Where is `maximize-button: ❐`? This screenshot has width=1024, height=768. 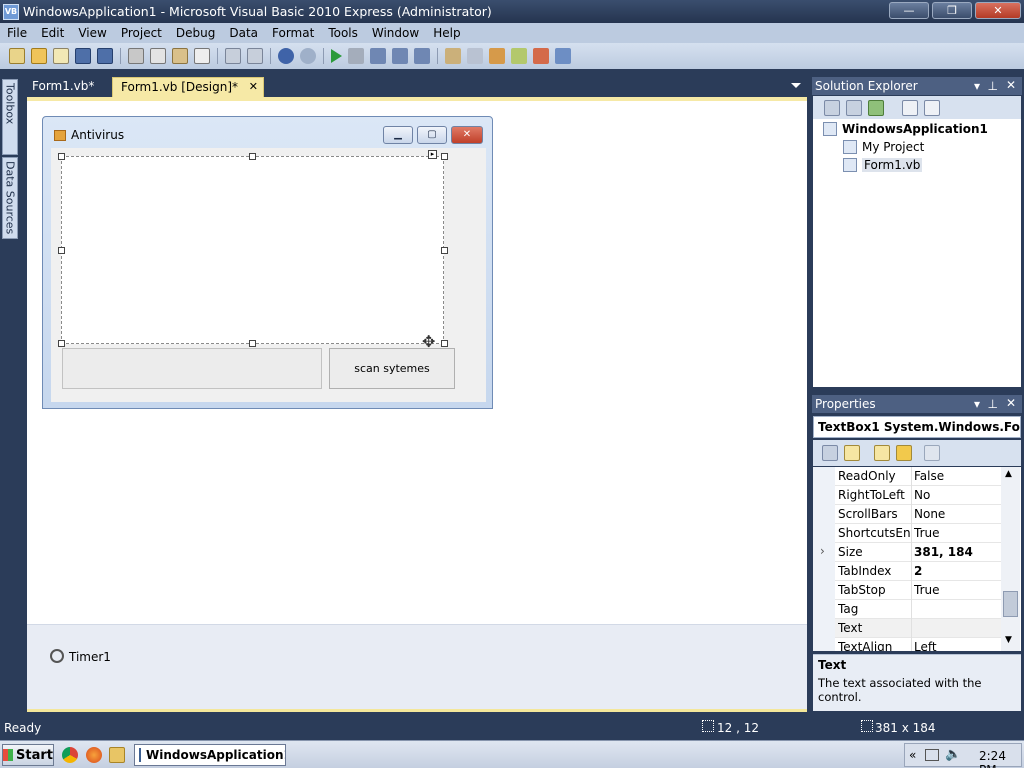
maximize-button: ❐ is located at coordinates (952, 10).